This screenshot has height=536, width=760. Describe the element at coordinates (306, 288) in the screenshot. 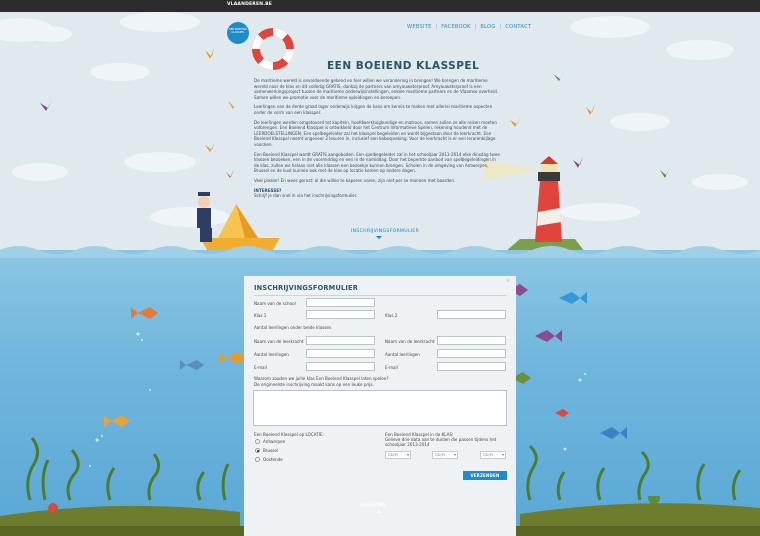

I see `form-title: INSCHRIJVINGSFORMULIER` at that location.